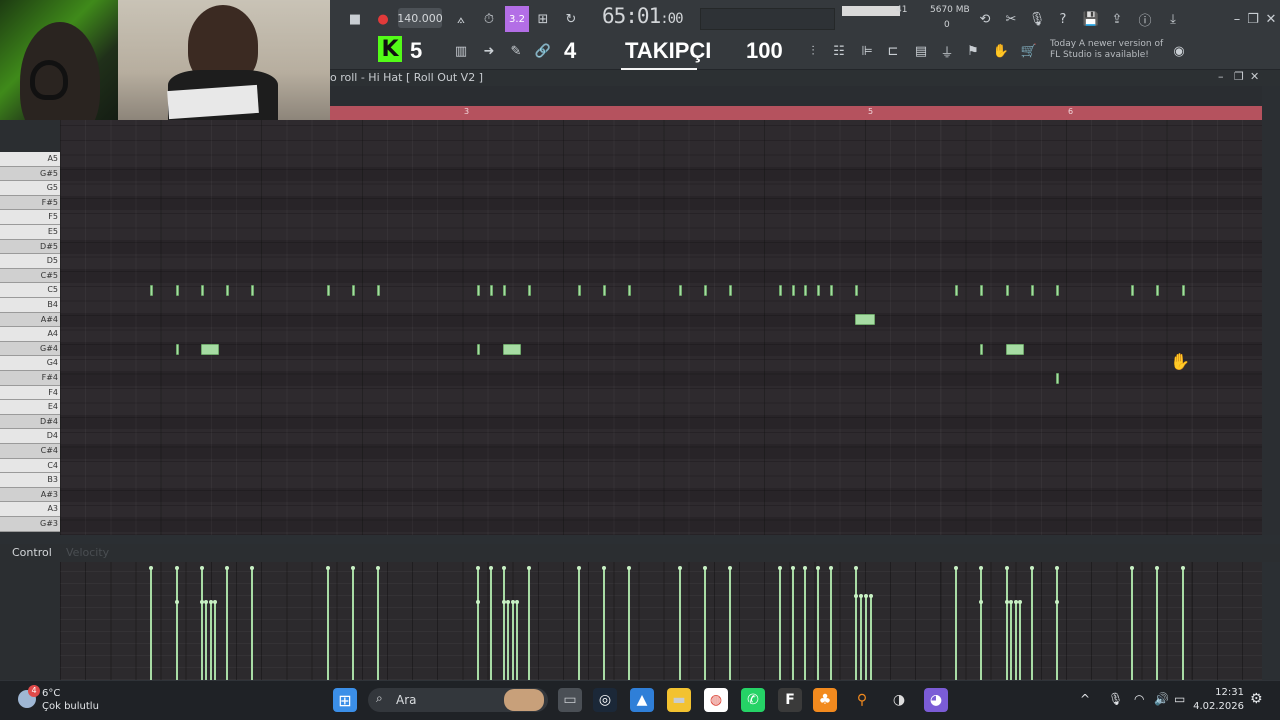  I want to click on start-icon: ⊞, so click(345, 700).